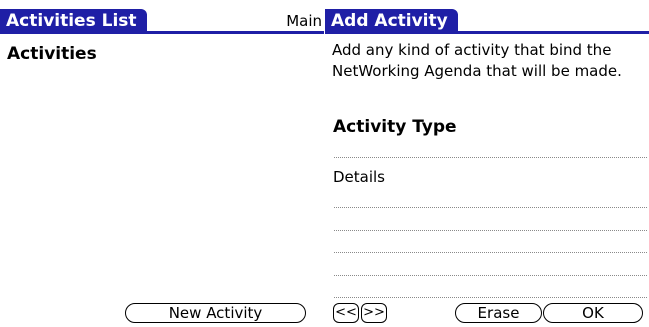 The width and height of the screenshot is (649, 327). Describe the element at coordinates (498, 313) in the screenshot. I see `erase-button: Erase` at that location.